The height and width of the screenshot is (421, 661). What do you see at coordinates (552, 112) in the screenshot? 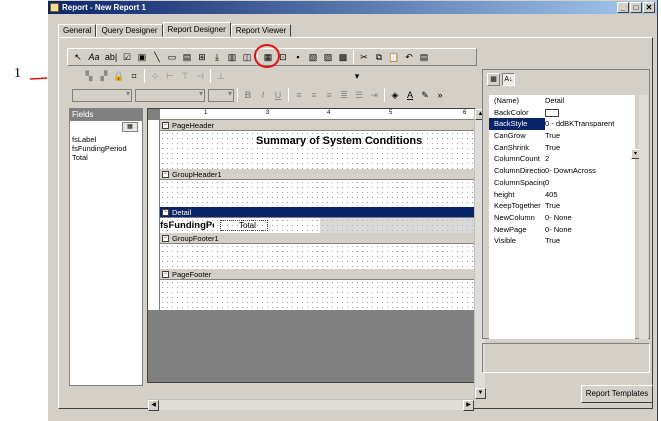
I see `backcolor-swatch` at bounding box center [552, 112].